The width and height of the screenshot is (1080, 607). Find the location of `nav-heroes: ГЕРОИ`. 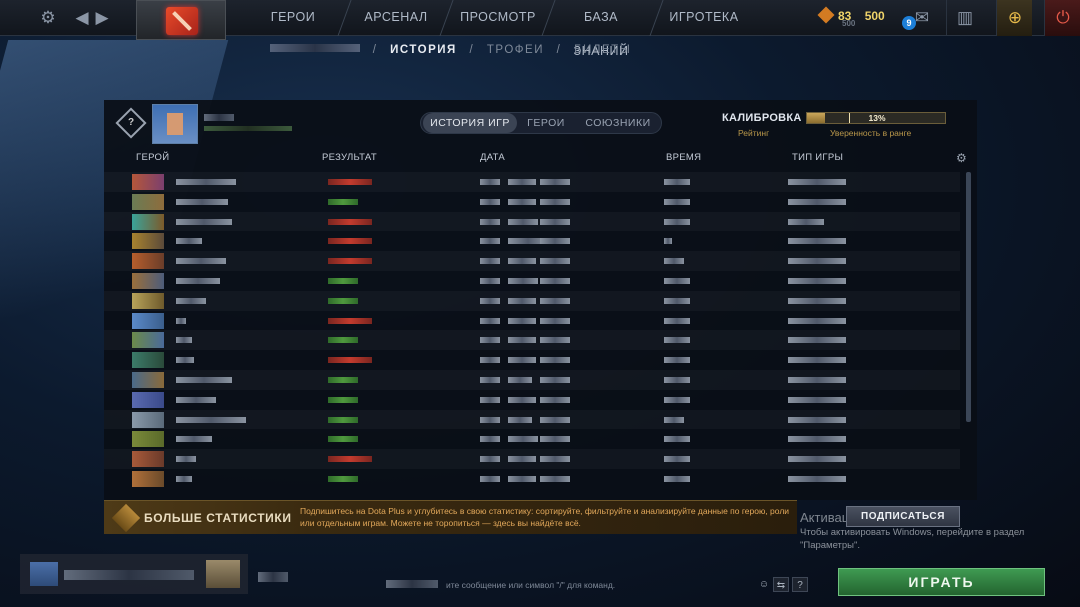

nav-heroes: ГЕРОИ is located at coordinates (293, 18).